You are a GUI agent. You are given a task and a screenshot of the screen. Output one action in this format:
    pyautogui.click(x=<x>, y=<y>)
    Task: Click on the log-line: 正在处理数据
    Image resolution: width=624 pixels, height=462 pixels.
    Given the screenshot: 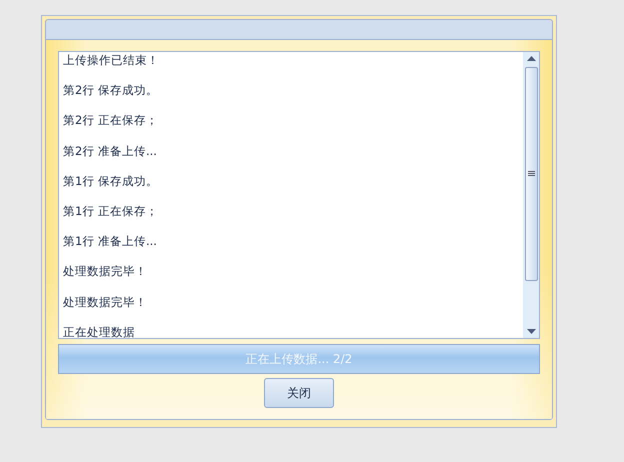 What is the action you would take?
    pyautogui.click(x=99, y=331)
    